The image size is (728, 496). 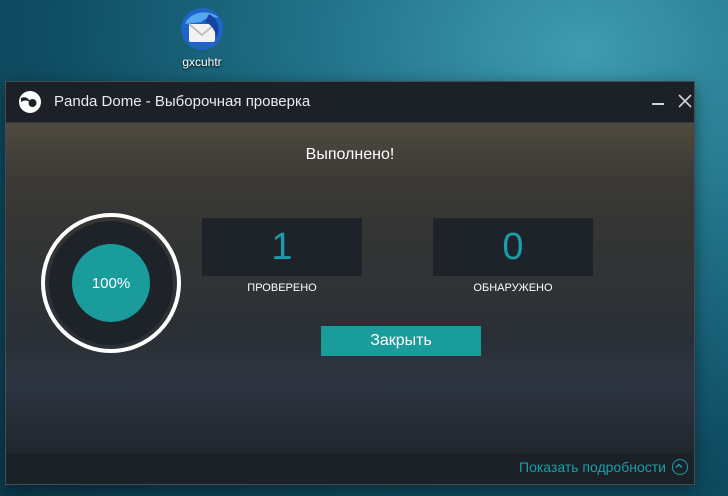 What do you see at coordinates (350, 469) in the screenshot?
I see `window-footer: Показать подробности` at bounding box center [350, 469].